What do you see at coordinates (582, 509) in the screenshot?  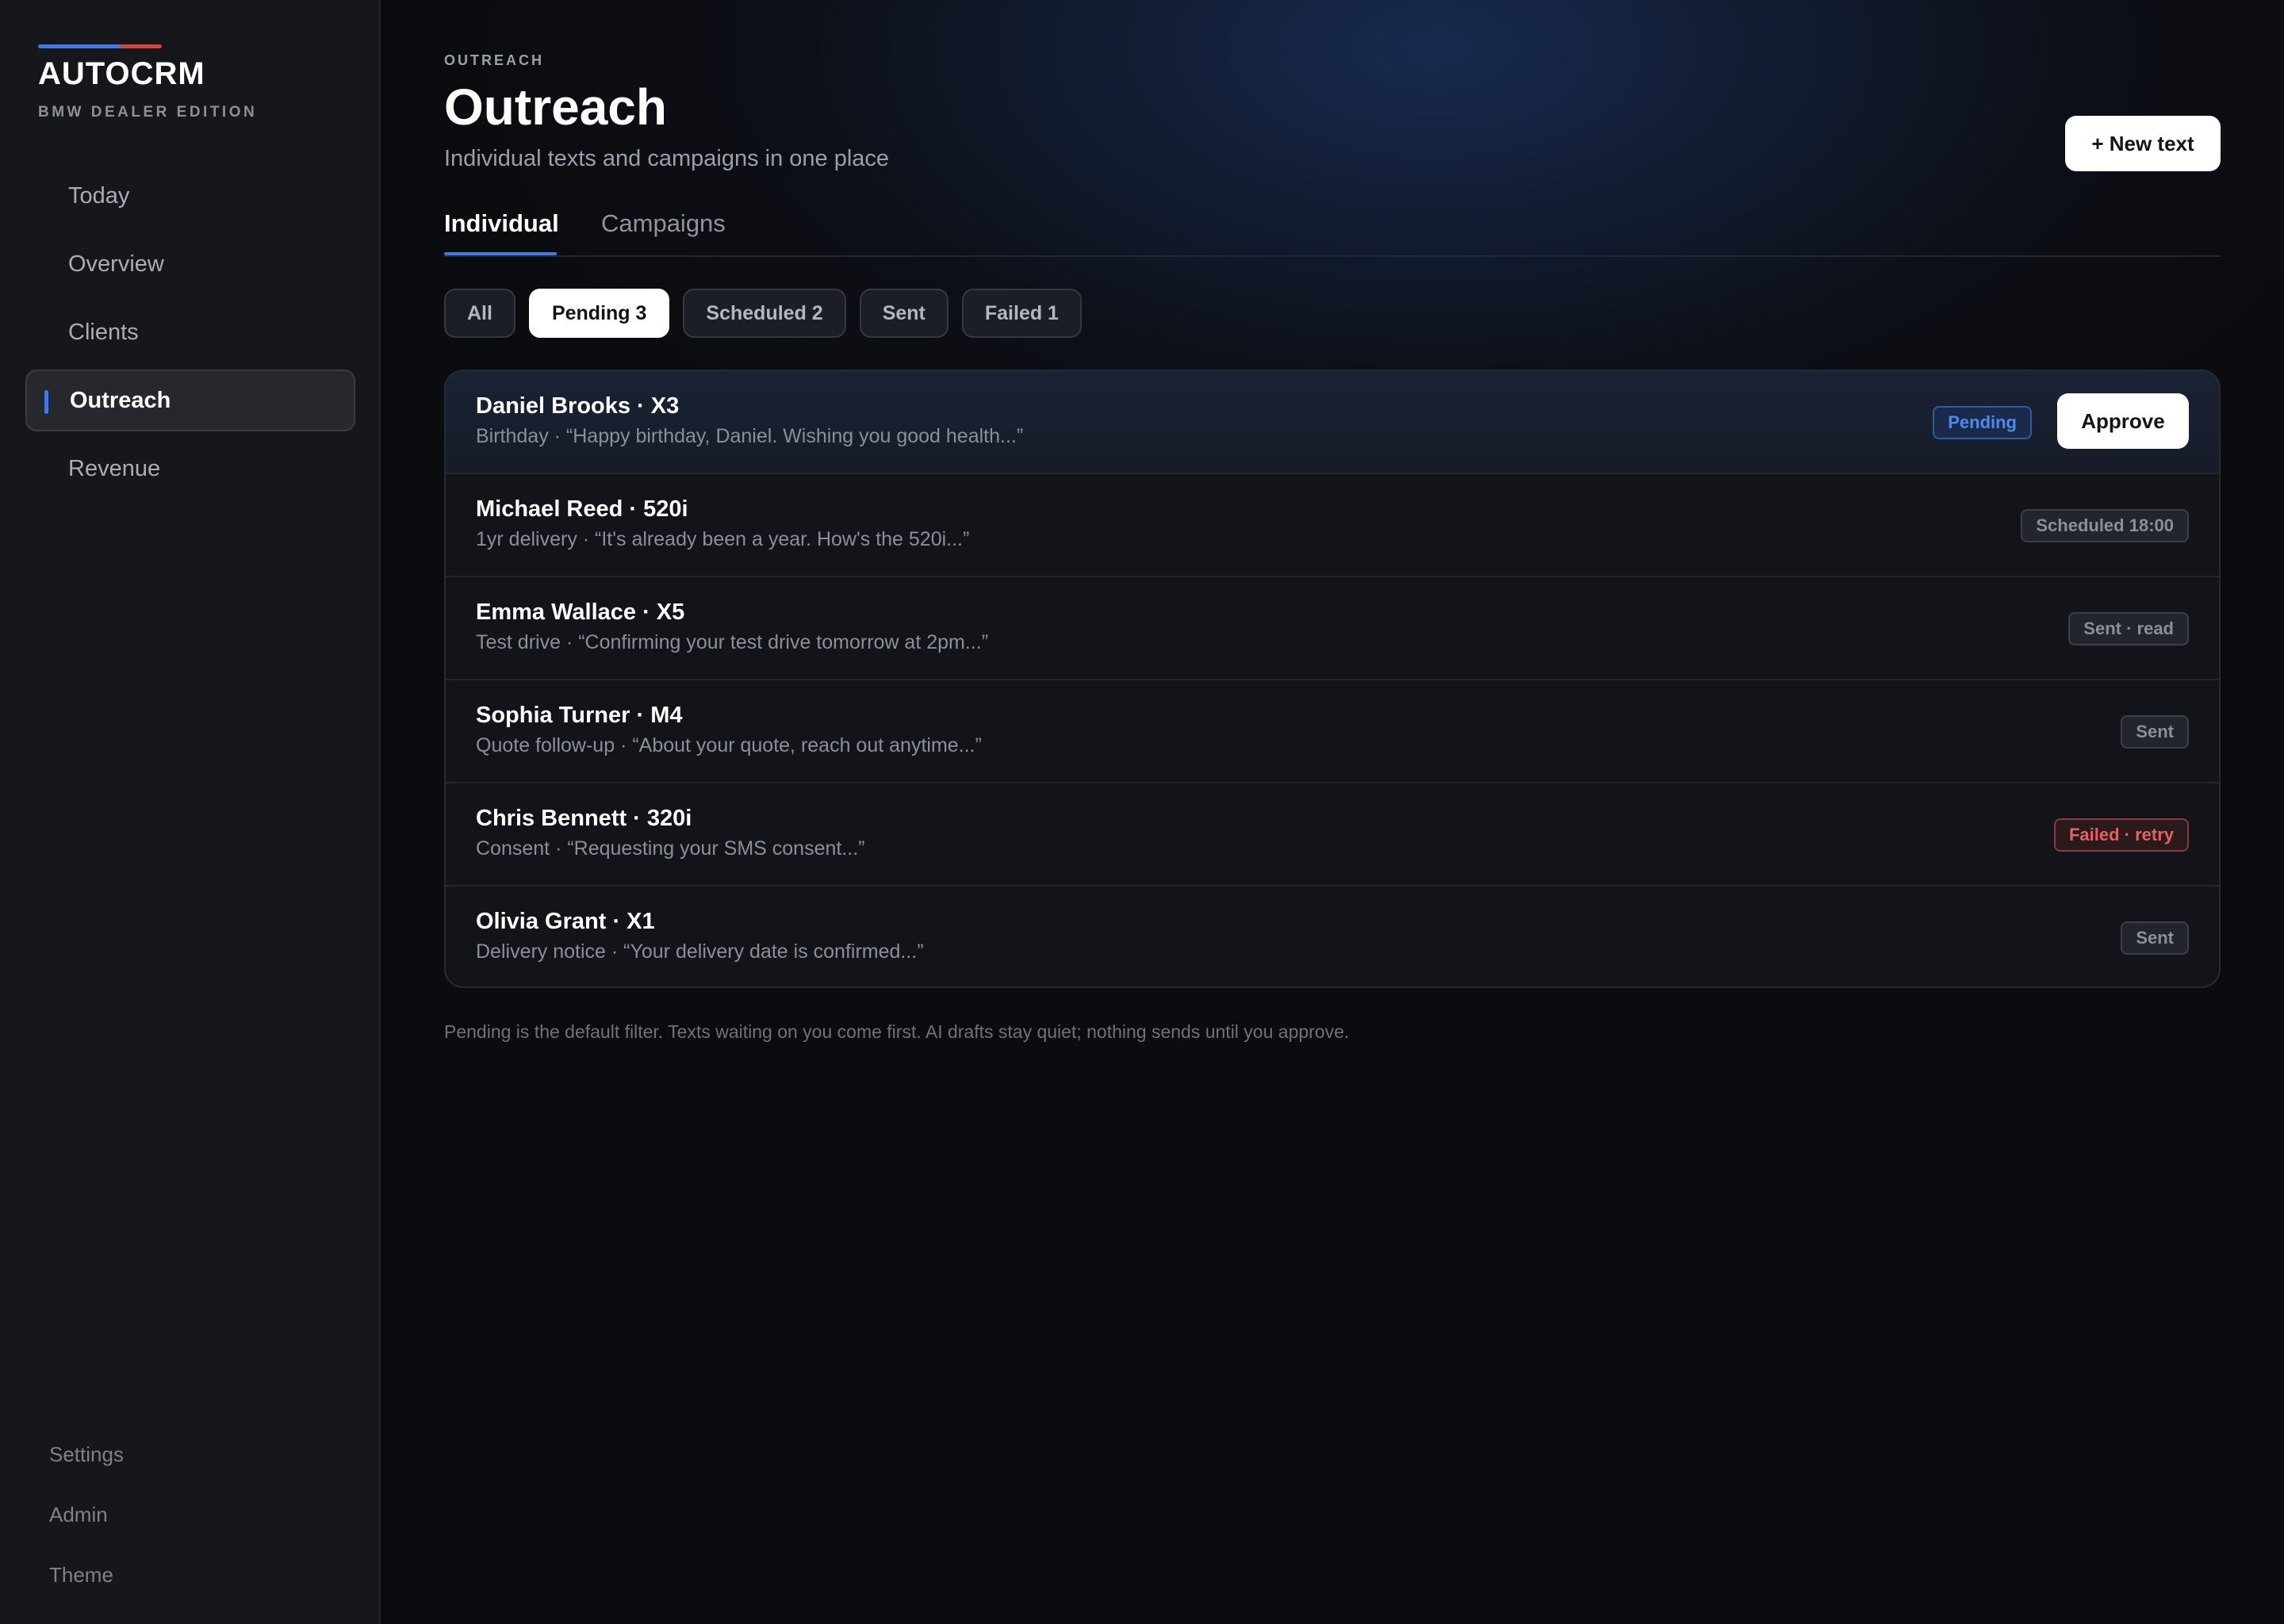 I see `message-title: Michael Reed · 520i` at bounding box center [582, 509].